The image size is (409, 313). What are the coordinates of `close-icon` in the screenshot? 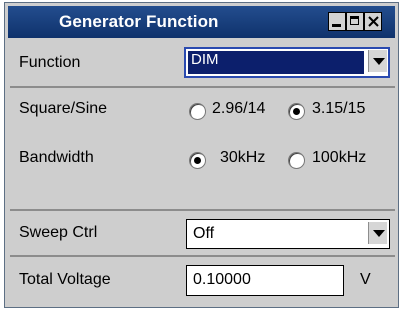 It's located at (373, 21).